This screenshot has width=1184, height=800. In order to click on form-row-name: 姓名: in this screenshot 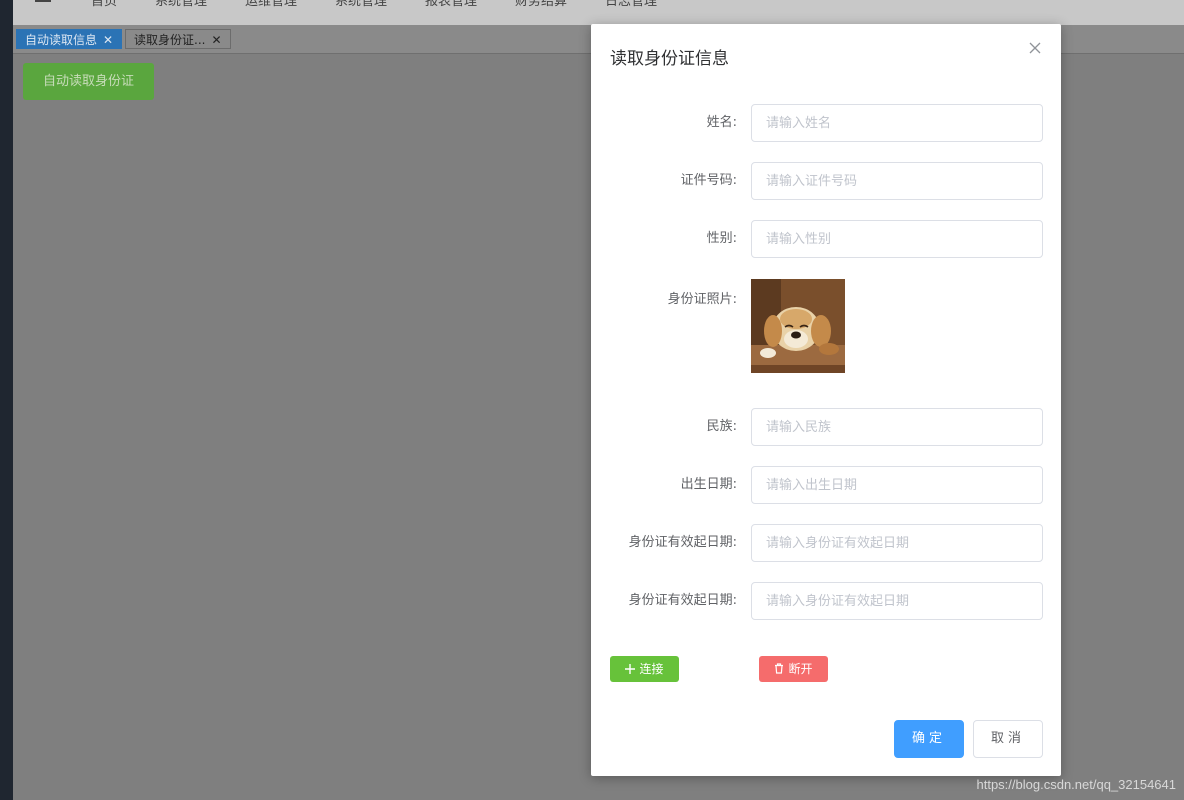, I will do `click(826, 123)`.